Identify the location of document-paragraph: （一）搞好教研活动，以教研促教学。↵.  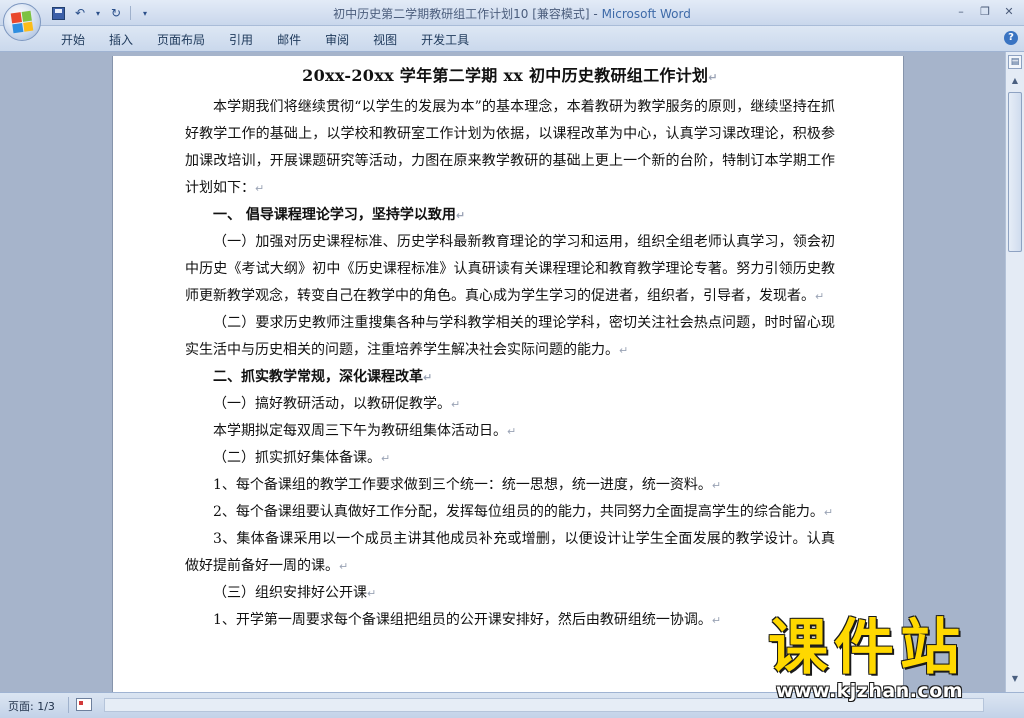
(510, 404).